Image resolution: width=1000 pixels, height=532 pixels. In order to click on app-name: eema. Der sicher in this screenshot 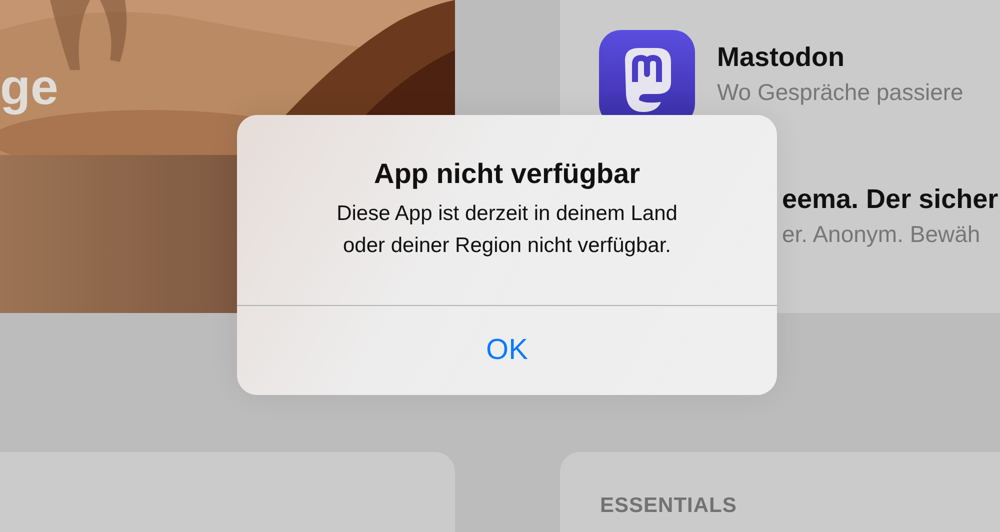, I will do `click(890, 199)`.